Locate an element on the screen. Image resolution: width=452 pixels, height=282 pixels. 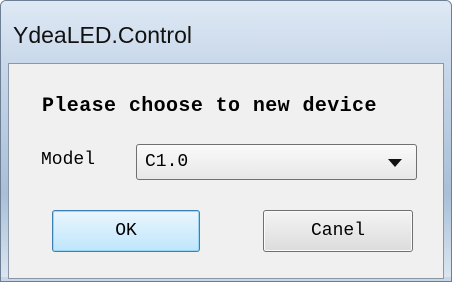
model-select: C1.0 is located at coordinates (276, 162).